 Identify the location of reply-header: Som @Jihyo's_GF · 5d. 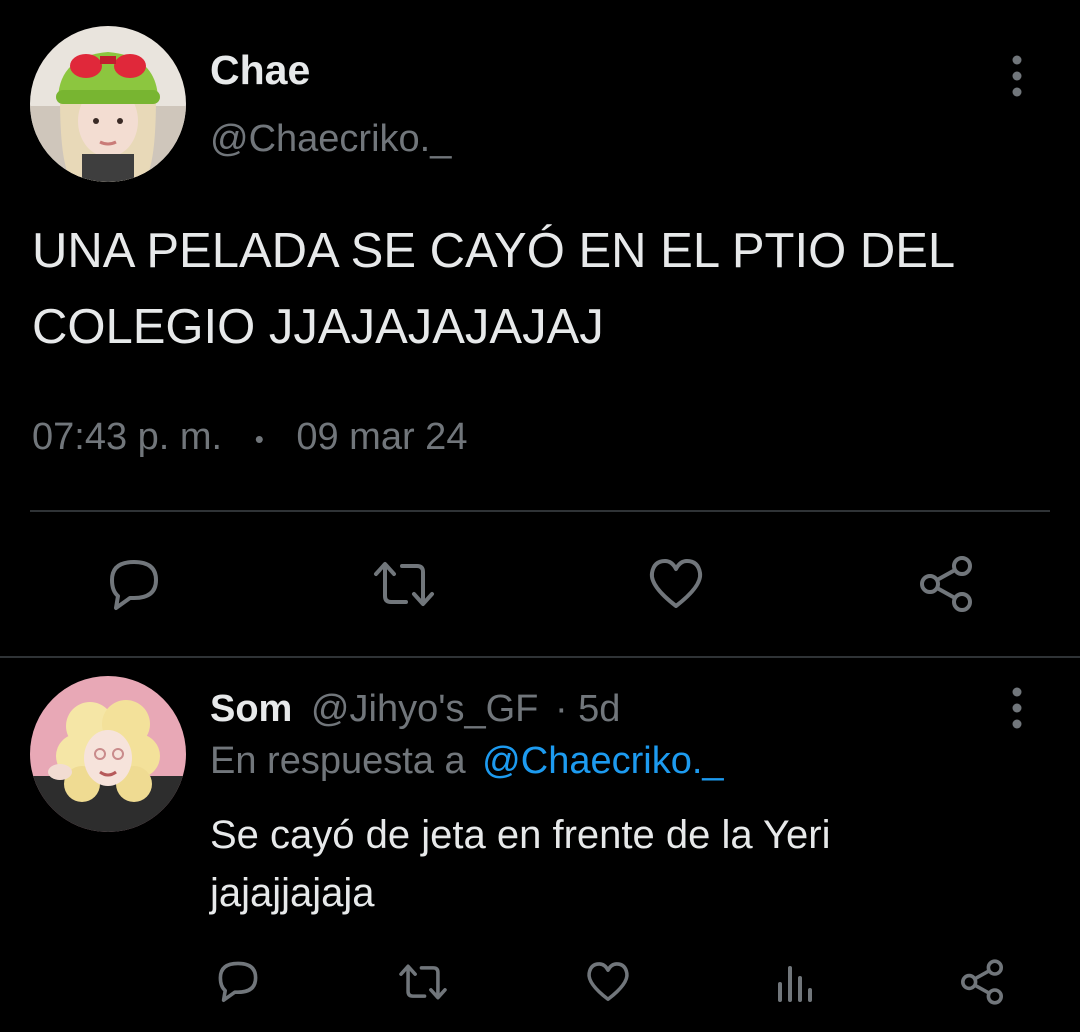
(415, 709).